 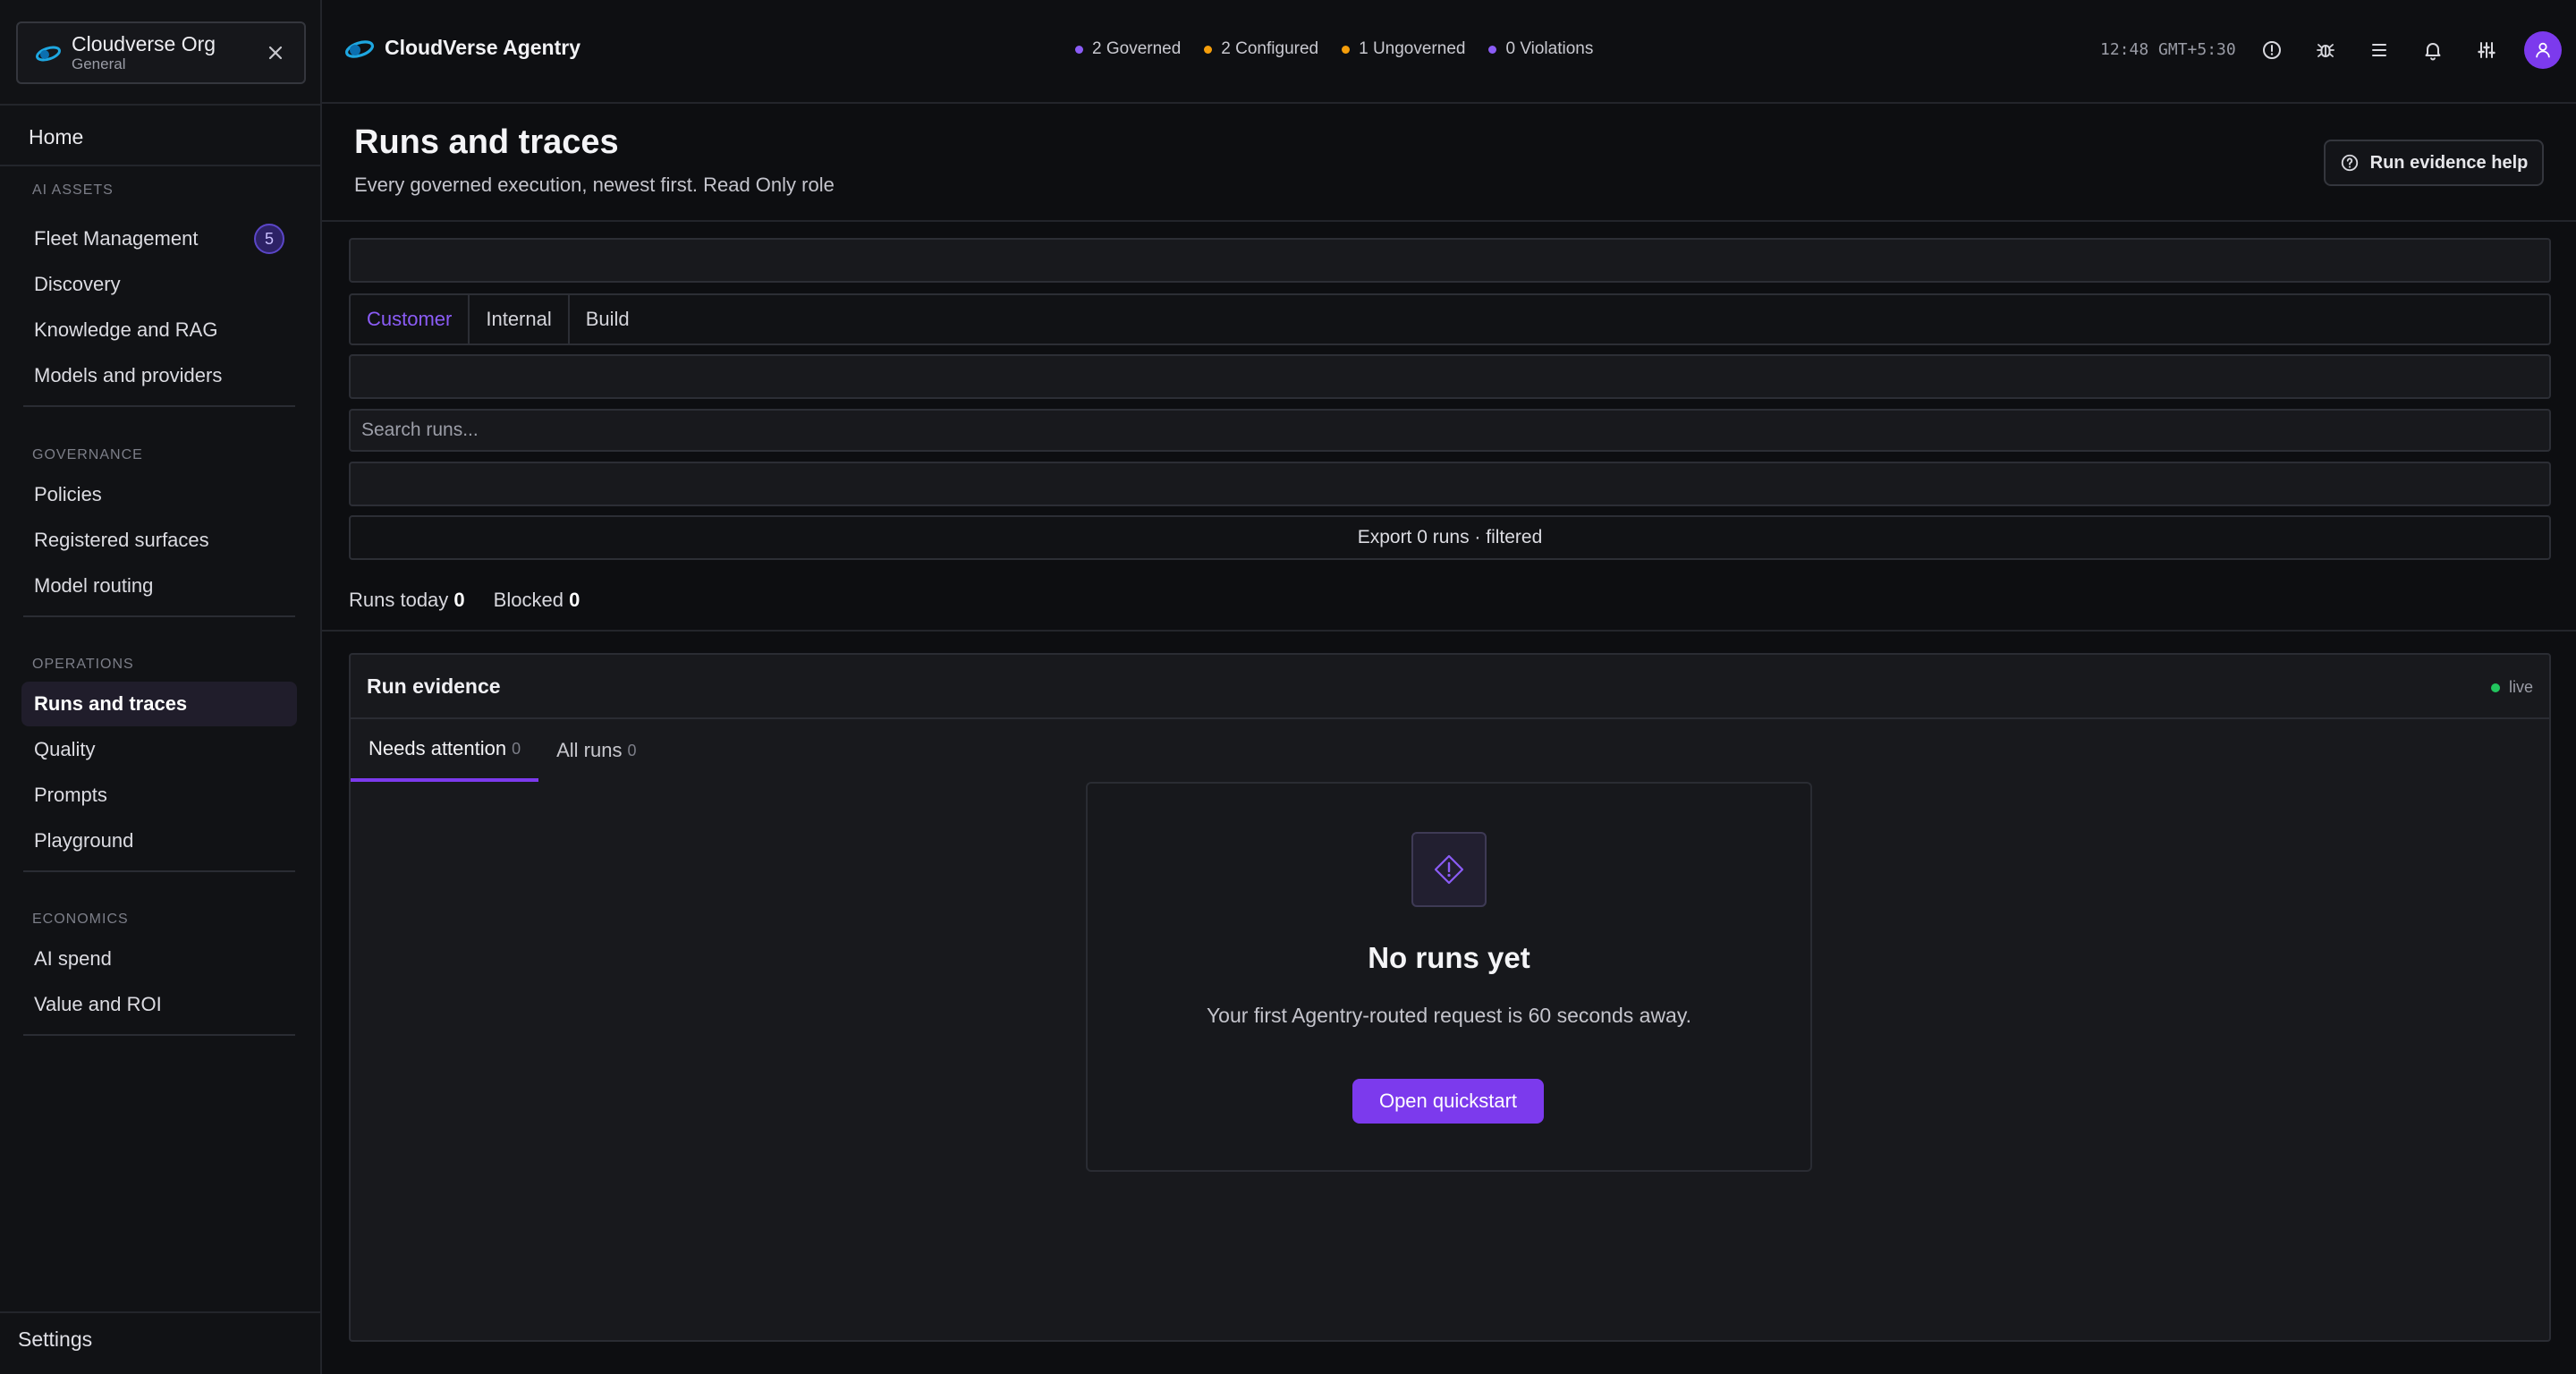 What do you see at coordinates (84, 840) in the screenshot?
I see `sidebar-item-label: Playground` at bounding box center [84, 840].